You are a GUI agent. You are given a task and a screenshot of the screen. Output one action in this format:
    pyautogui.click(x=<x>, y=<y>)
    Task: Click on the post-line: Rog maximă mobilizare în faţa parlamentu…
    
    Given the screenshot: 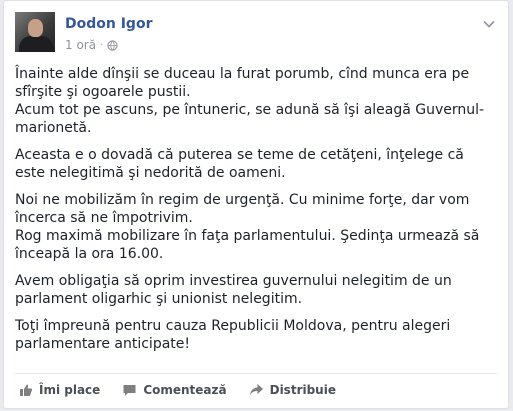 What is the action you would take?
    pyautogui.click(x=247, y=245)
    